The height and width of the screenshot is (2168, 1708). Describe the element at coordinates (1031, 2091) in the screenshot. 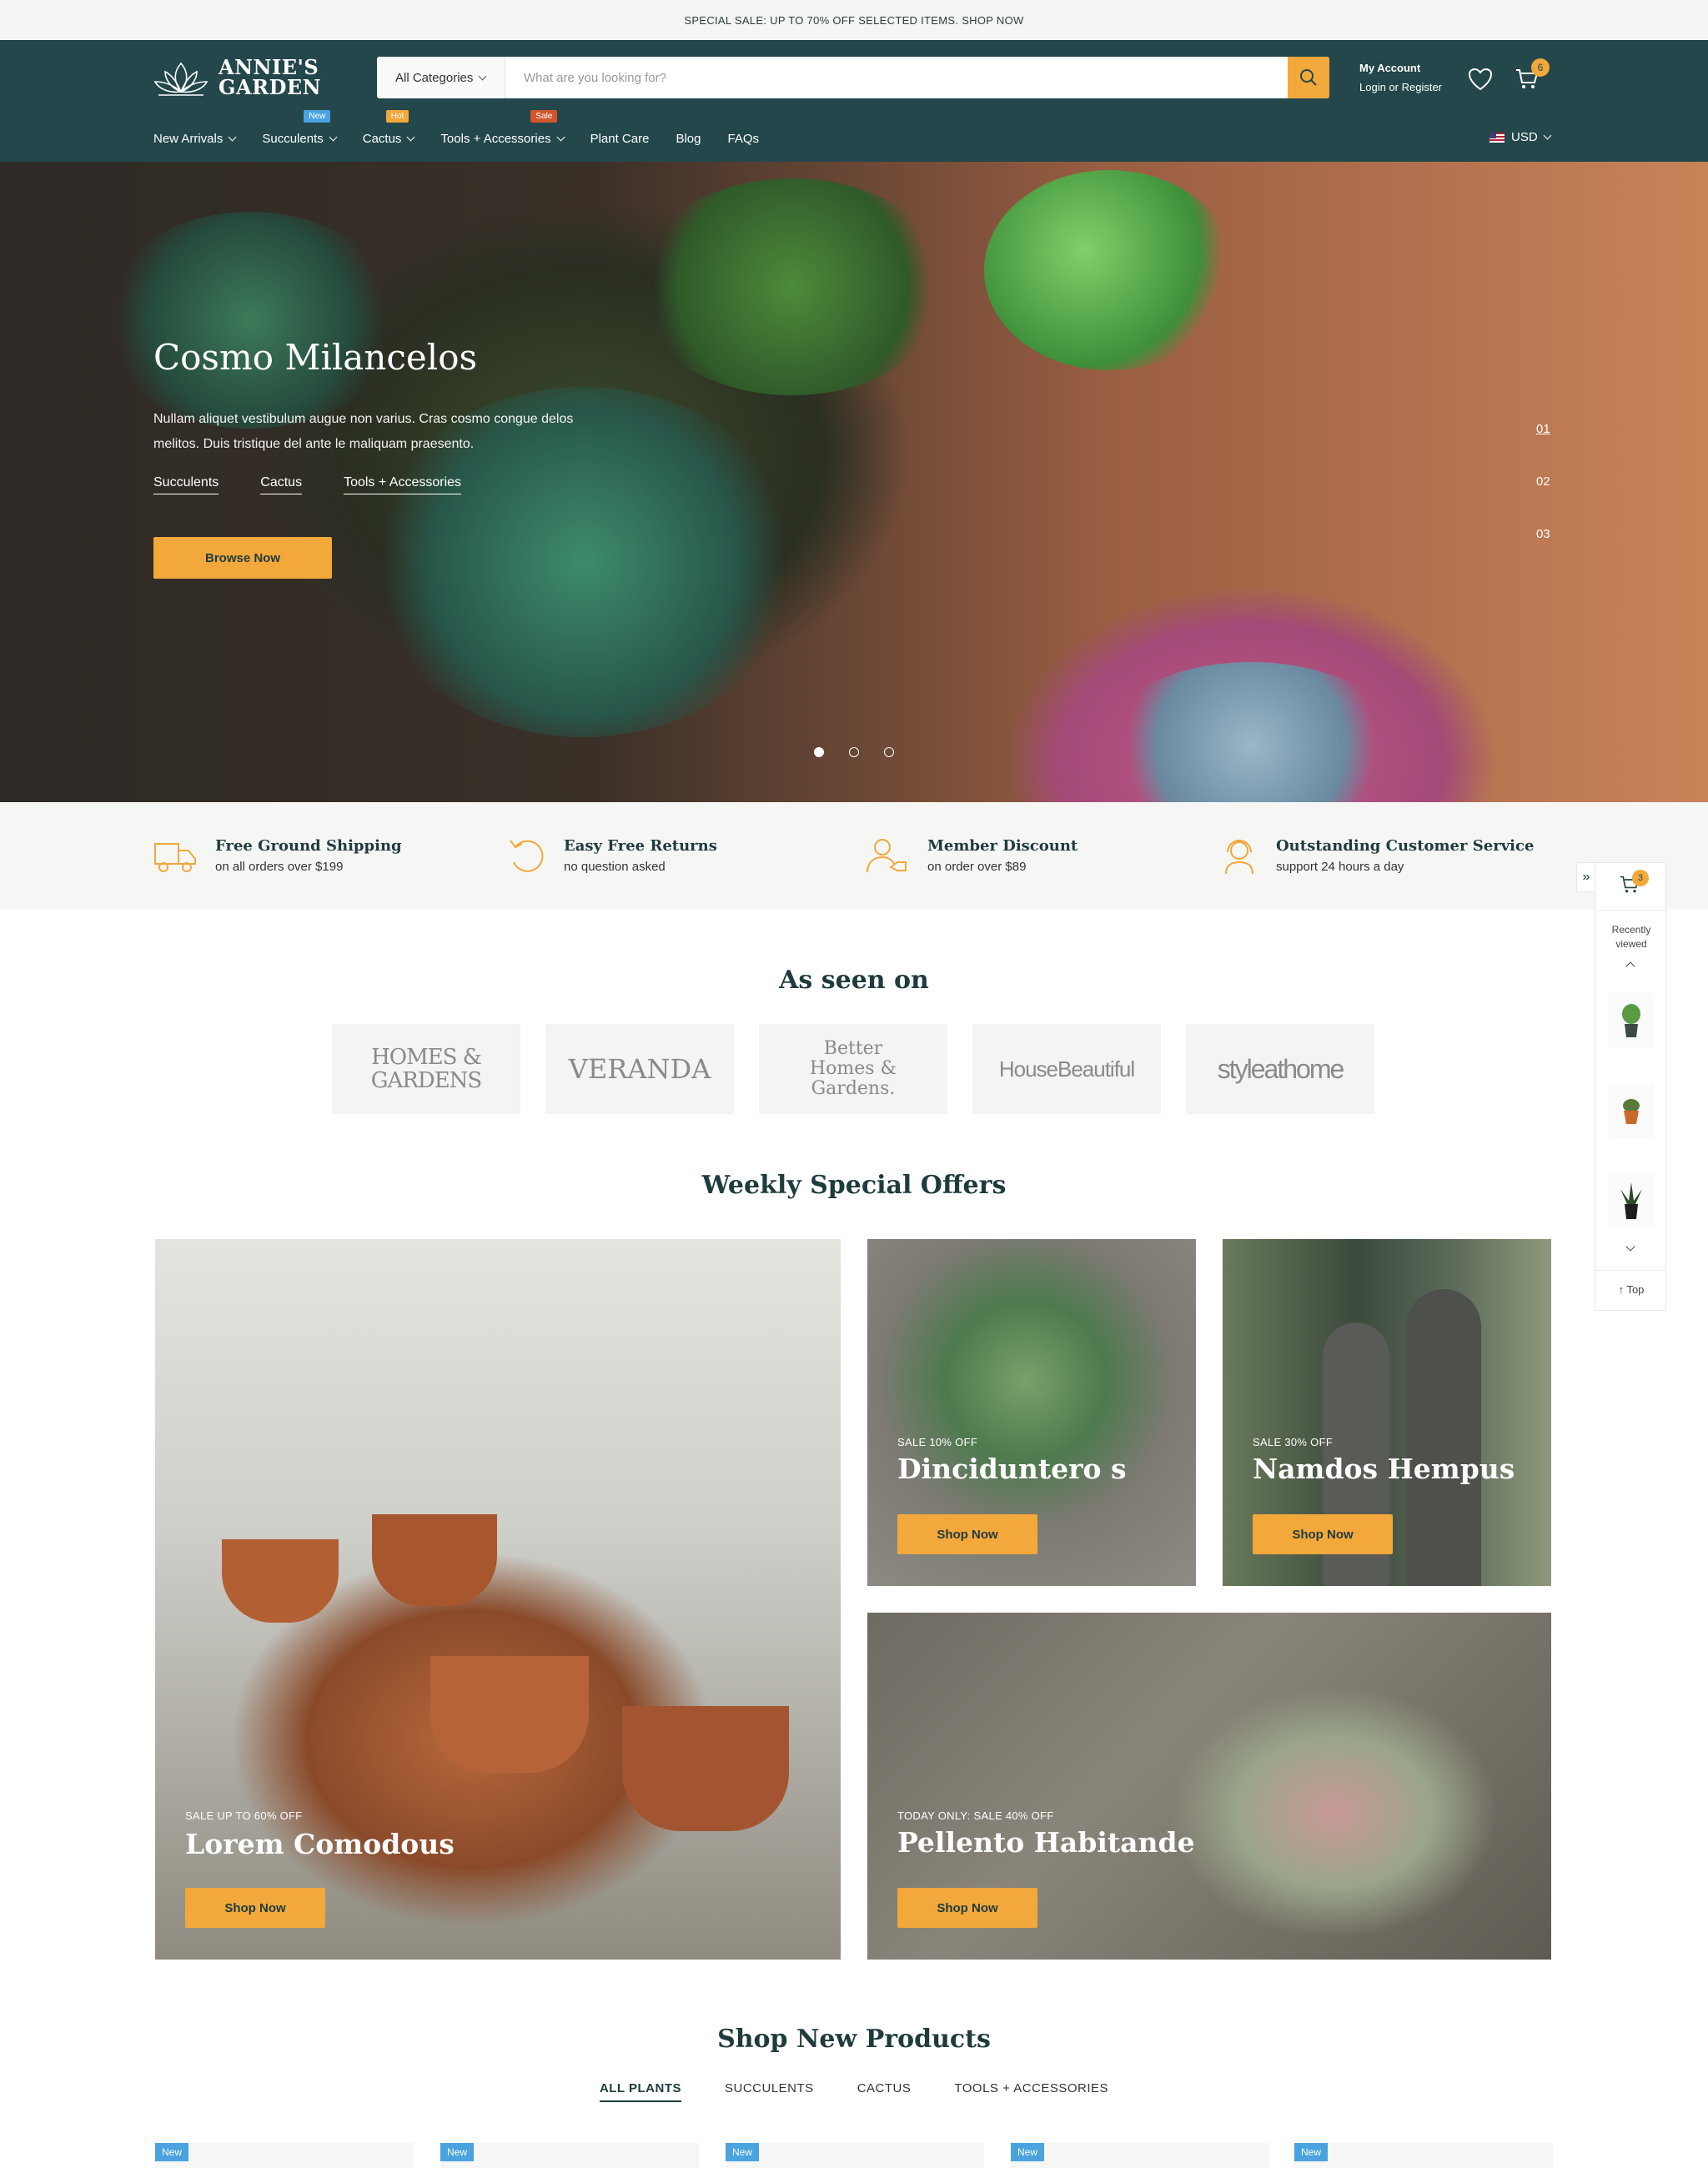

I see `tab-tools-accessories: TOOLS + ACCESSORIES` at that location.